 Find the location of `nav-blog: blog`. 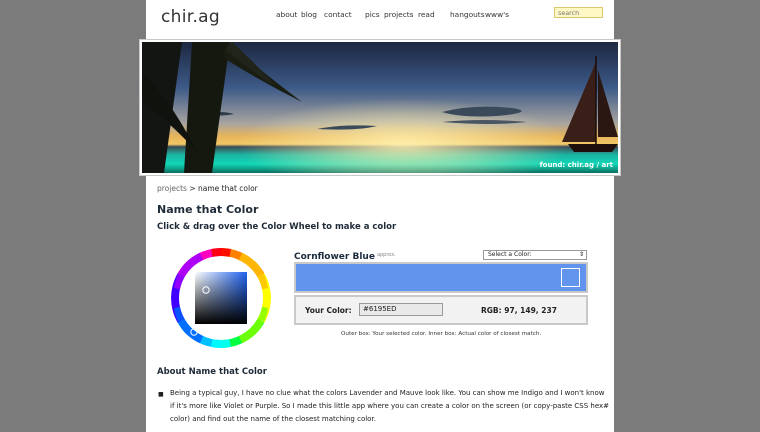

nav-blog: blog is located at coordinates (309, 14).